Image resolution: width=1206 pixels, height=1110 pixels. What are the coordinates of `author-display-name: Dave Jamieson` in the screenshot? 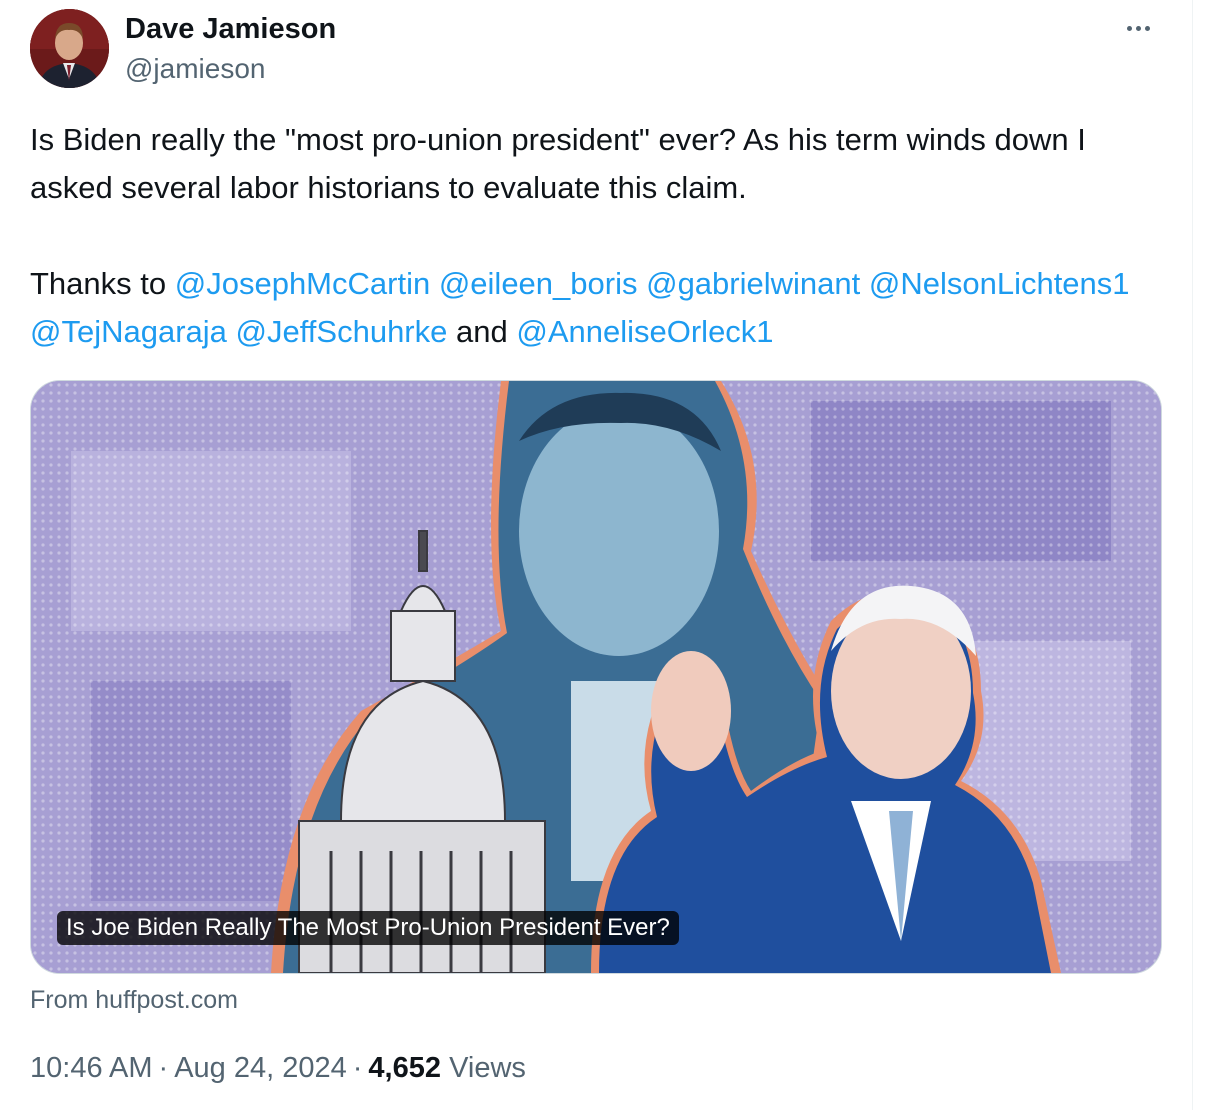 It's located at (230, 29).